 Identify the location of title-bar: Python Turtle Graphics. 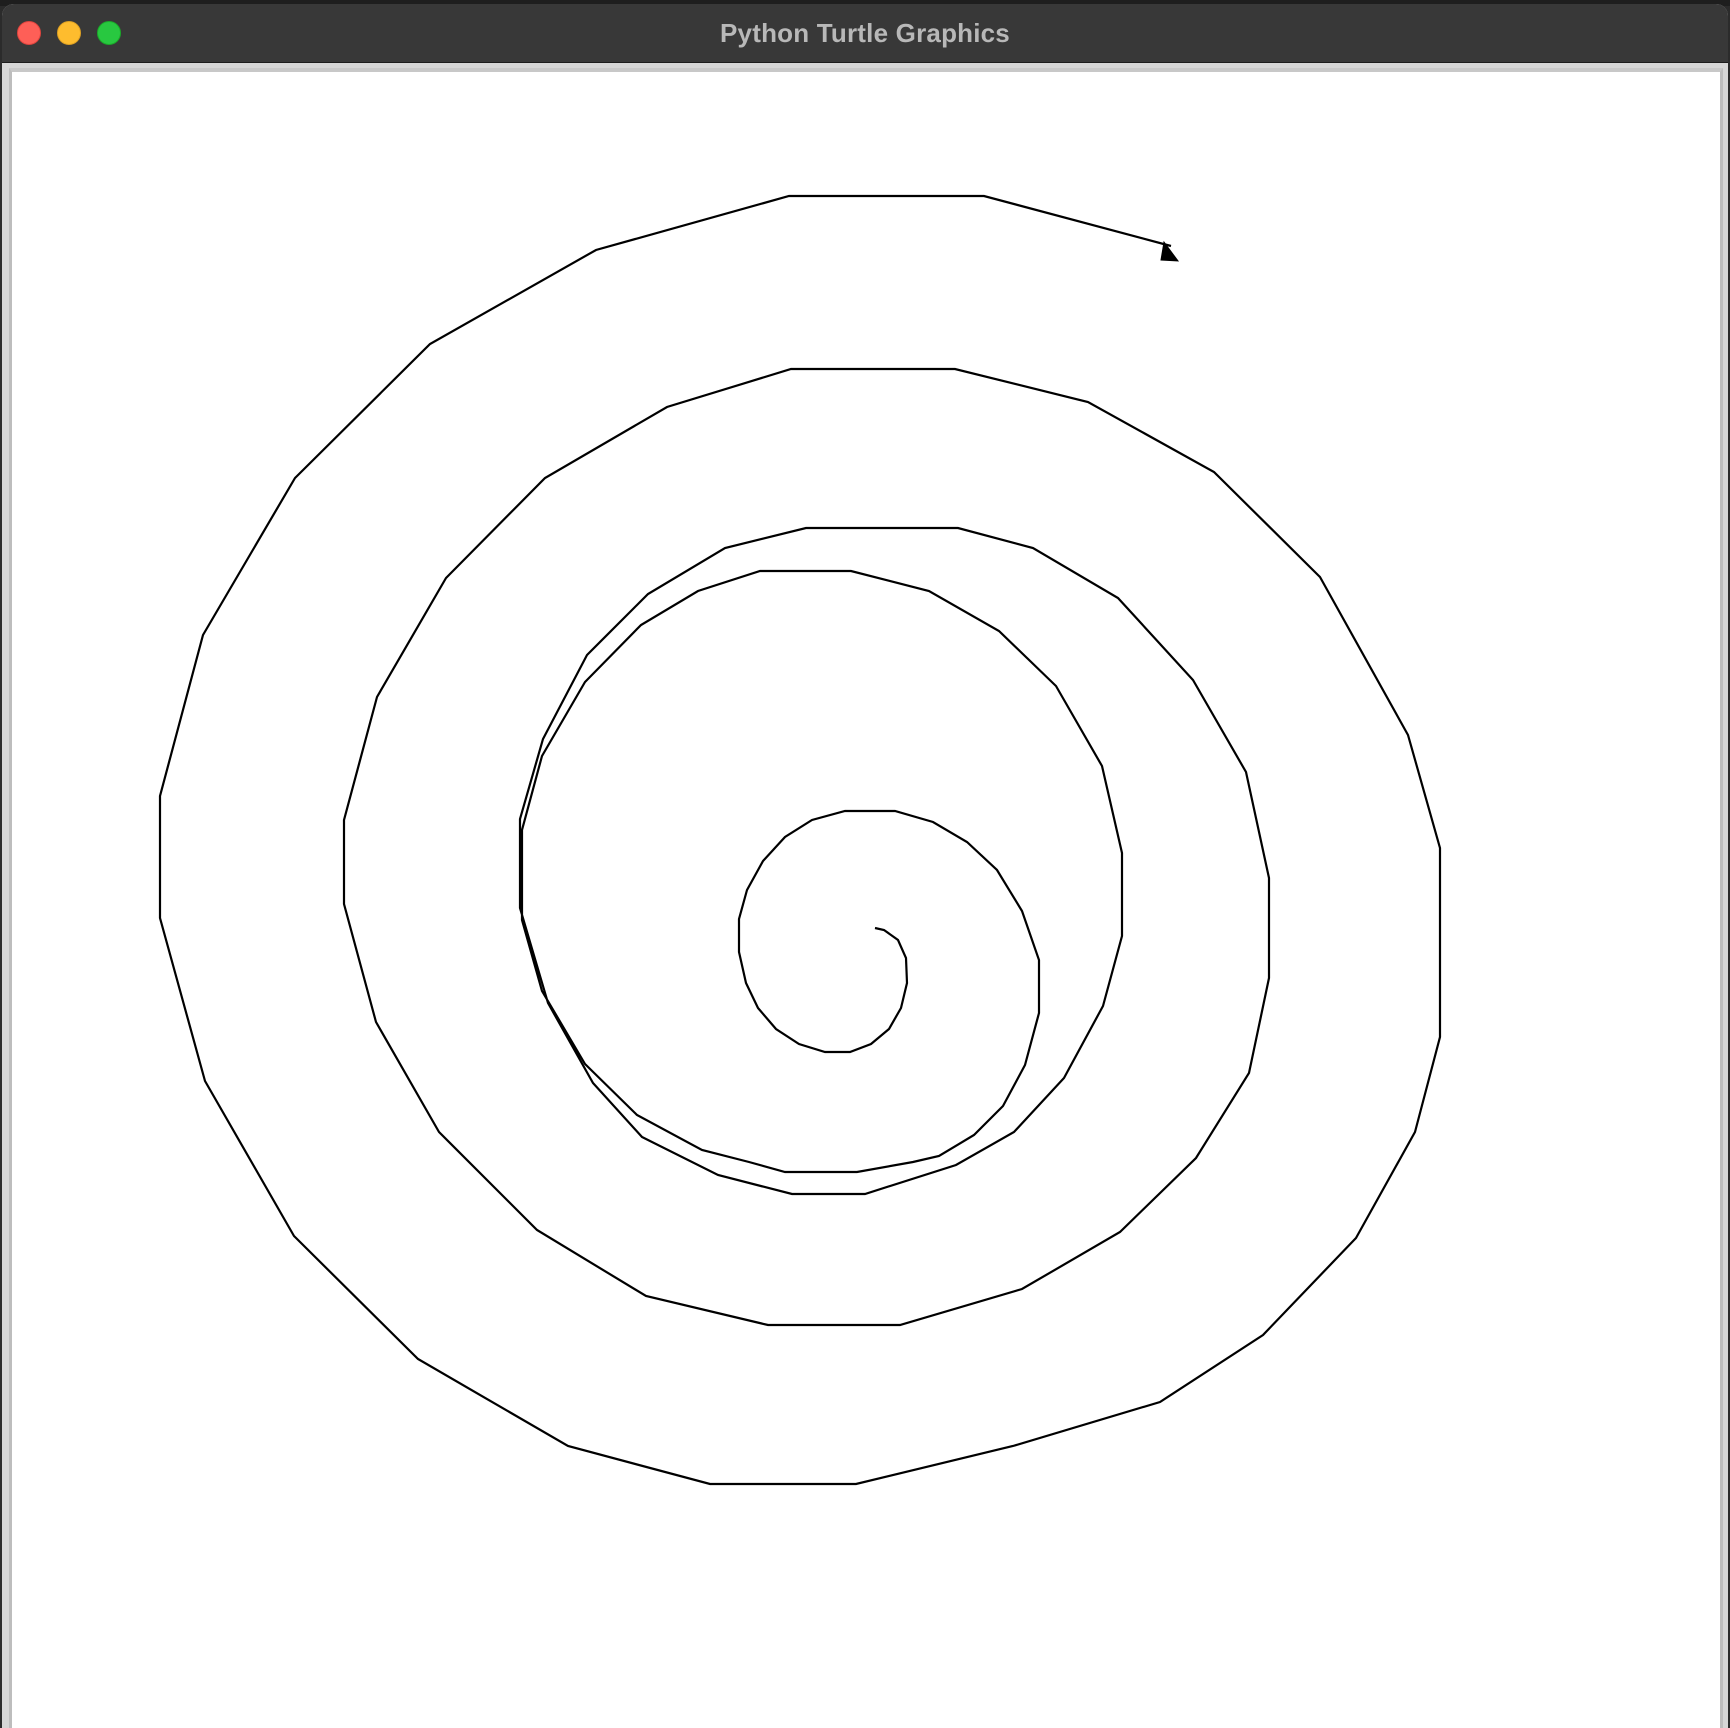
(865, 33).